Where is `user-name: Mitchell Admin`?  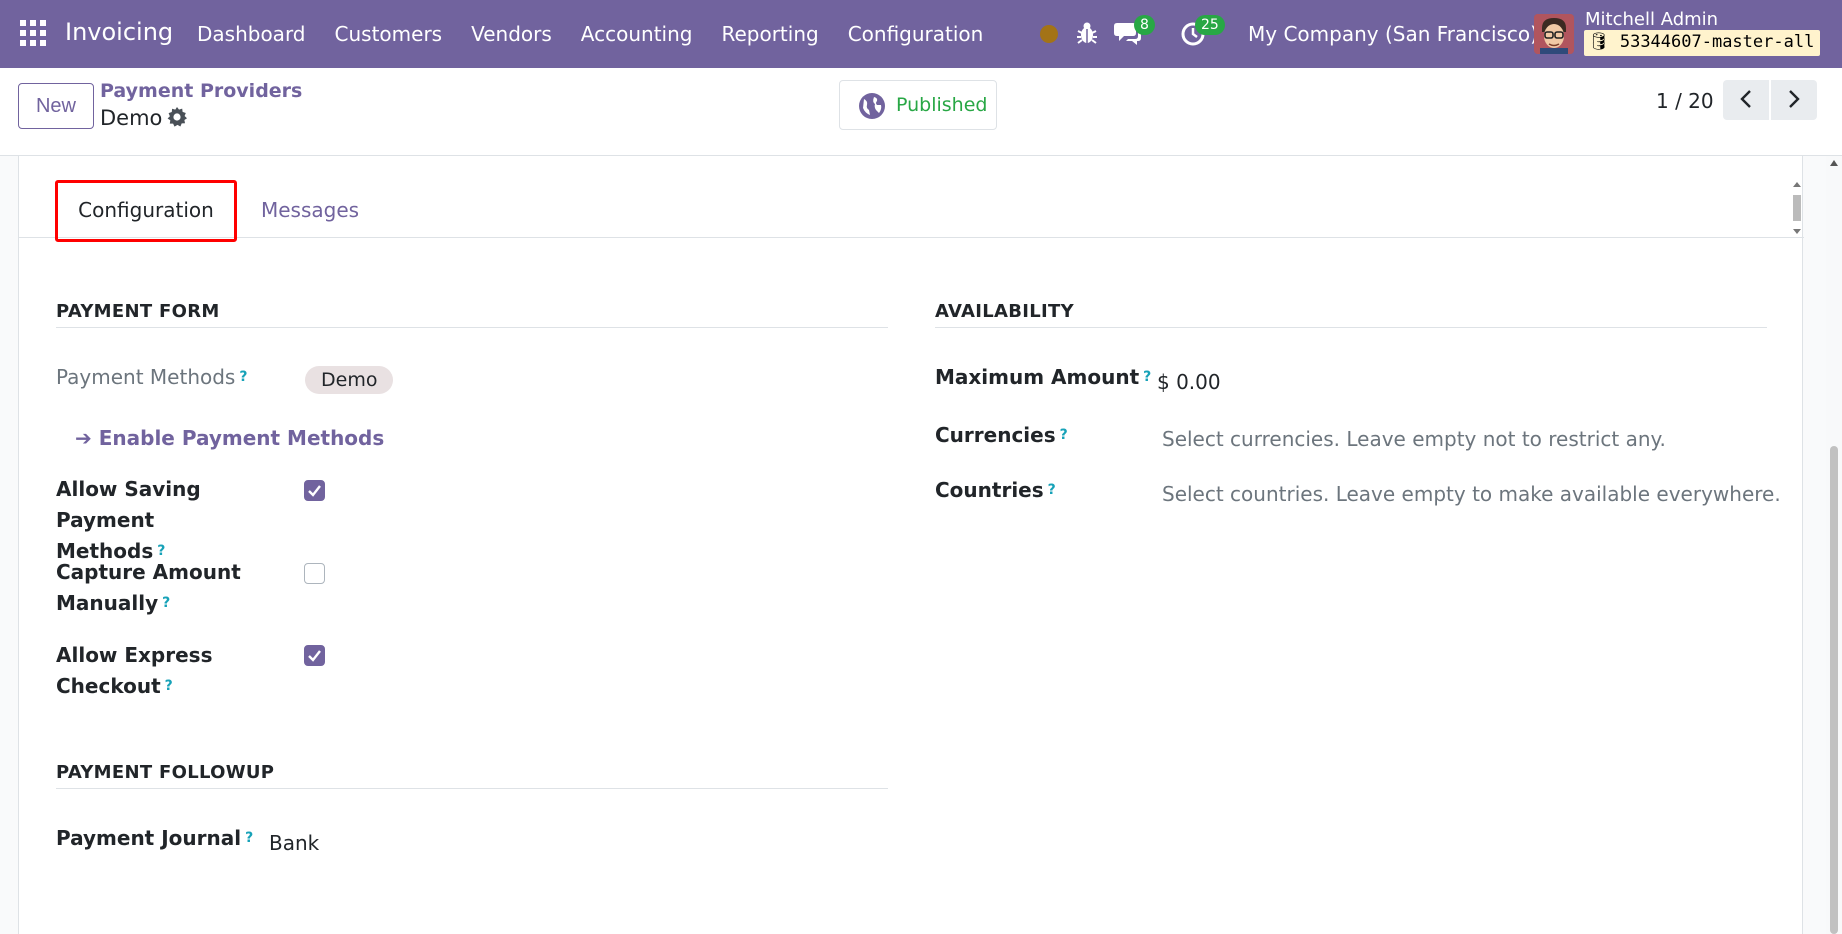 user-name: Mitchell Admin is located at coordinates (1651, 19).